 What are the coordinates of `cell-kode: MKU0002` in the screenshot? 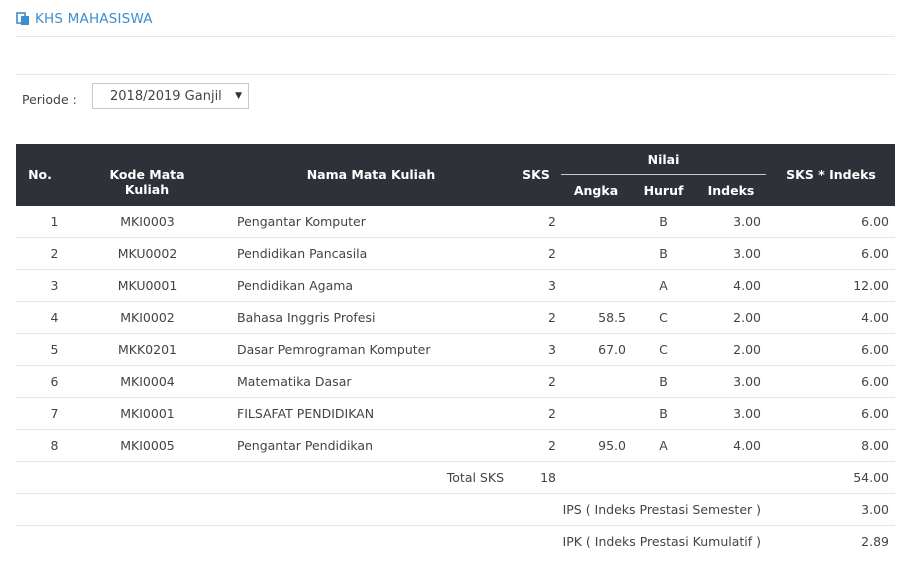 It's located at (147, 253).